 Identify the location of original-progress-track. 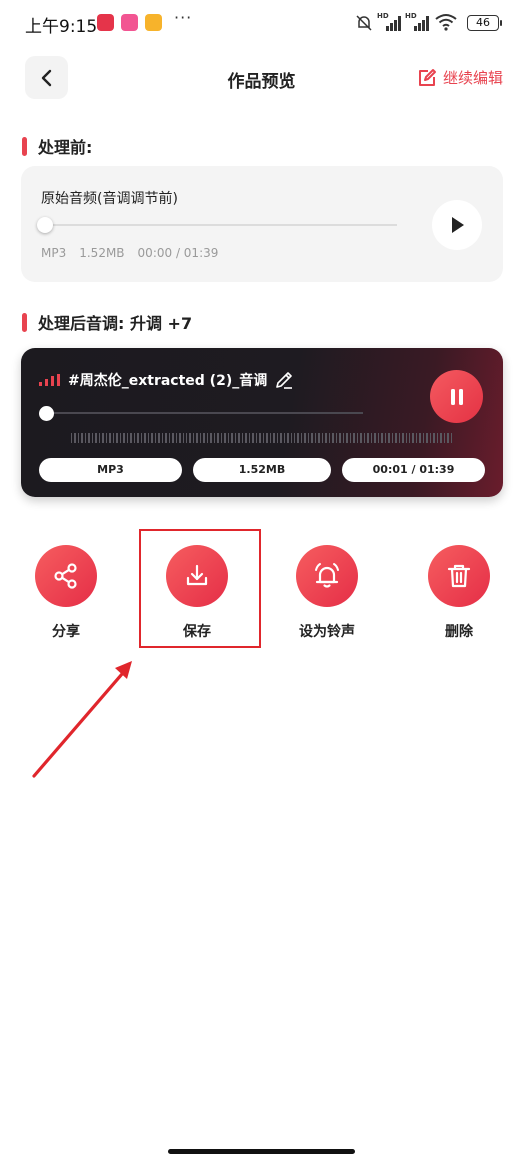
(221, 225).